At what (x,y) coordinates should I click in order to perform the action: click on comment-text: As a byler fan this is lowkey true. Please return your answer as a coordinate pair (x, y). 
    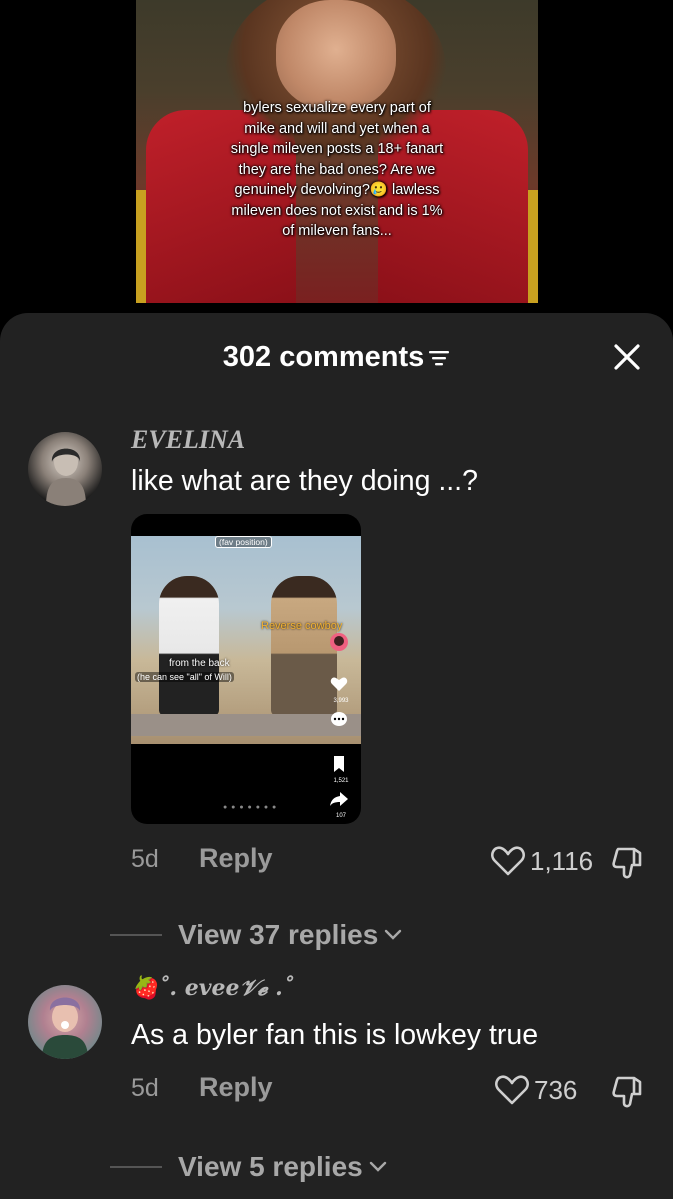
    Looking at the image, I should click on (335, 1035).